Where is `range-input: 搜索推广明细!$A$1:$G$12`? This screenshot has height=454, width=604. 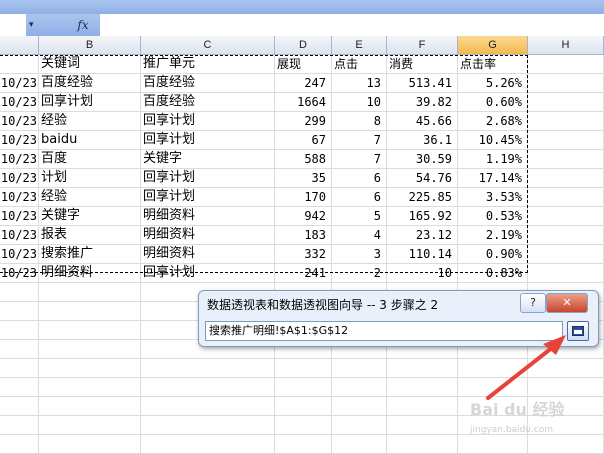 range-input: 搜索推广明细!$A$1:$G$12 is located at coordinates (384, 331).